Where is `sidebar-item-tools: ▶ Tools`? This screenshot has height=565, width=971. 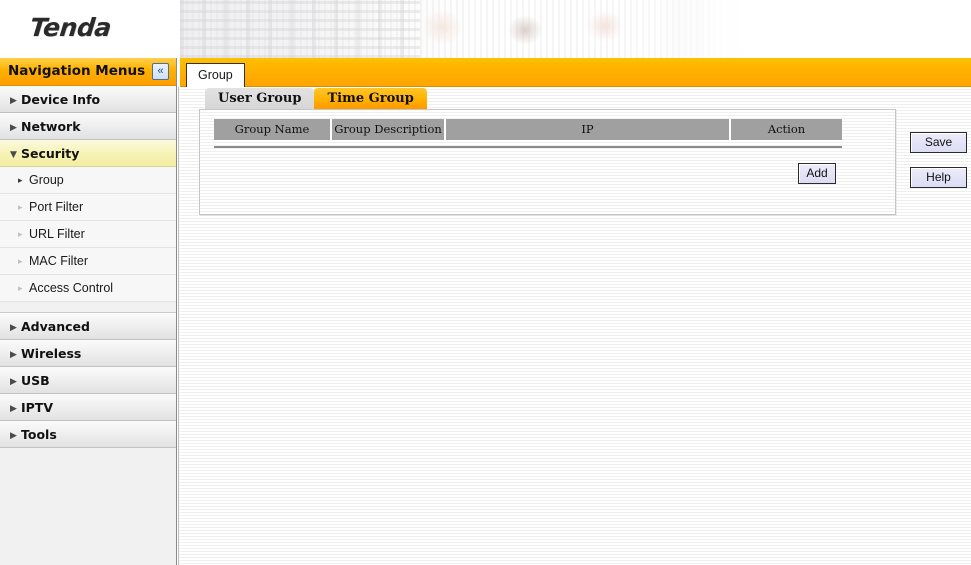 sidebar-item-tools: ▶ Tools is located at coordinates (88, 434).